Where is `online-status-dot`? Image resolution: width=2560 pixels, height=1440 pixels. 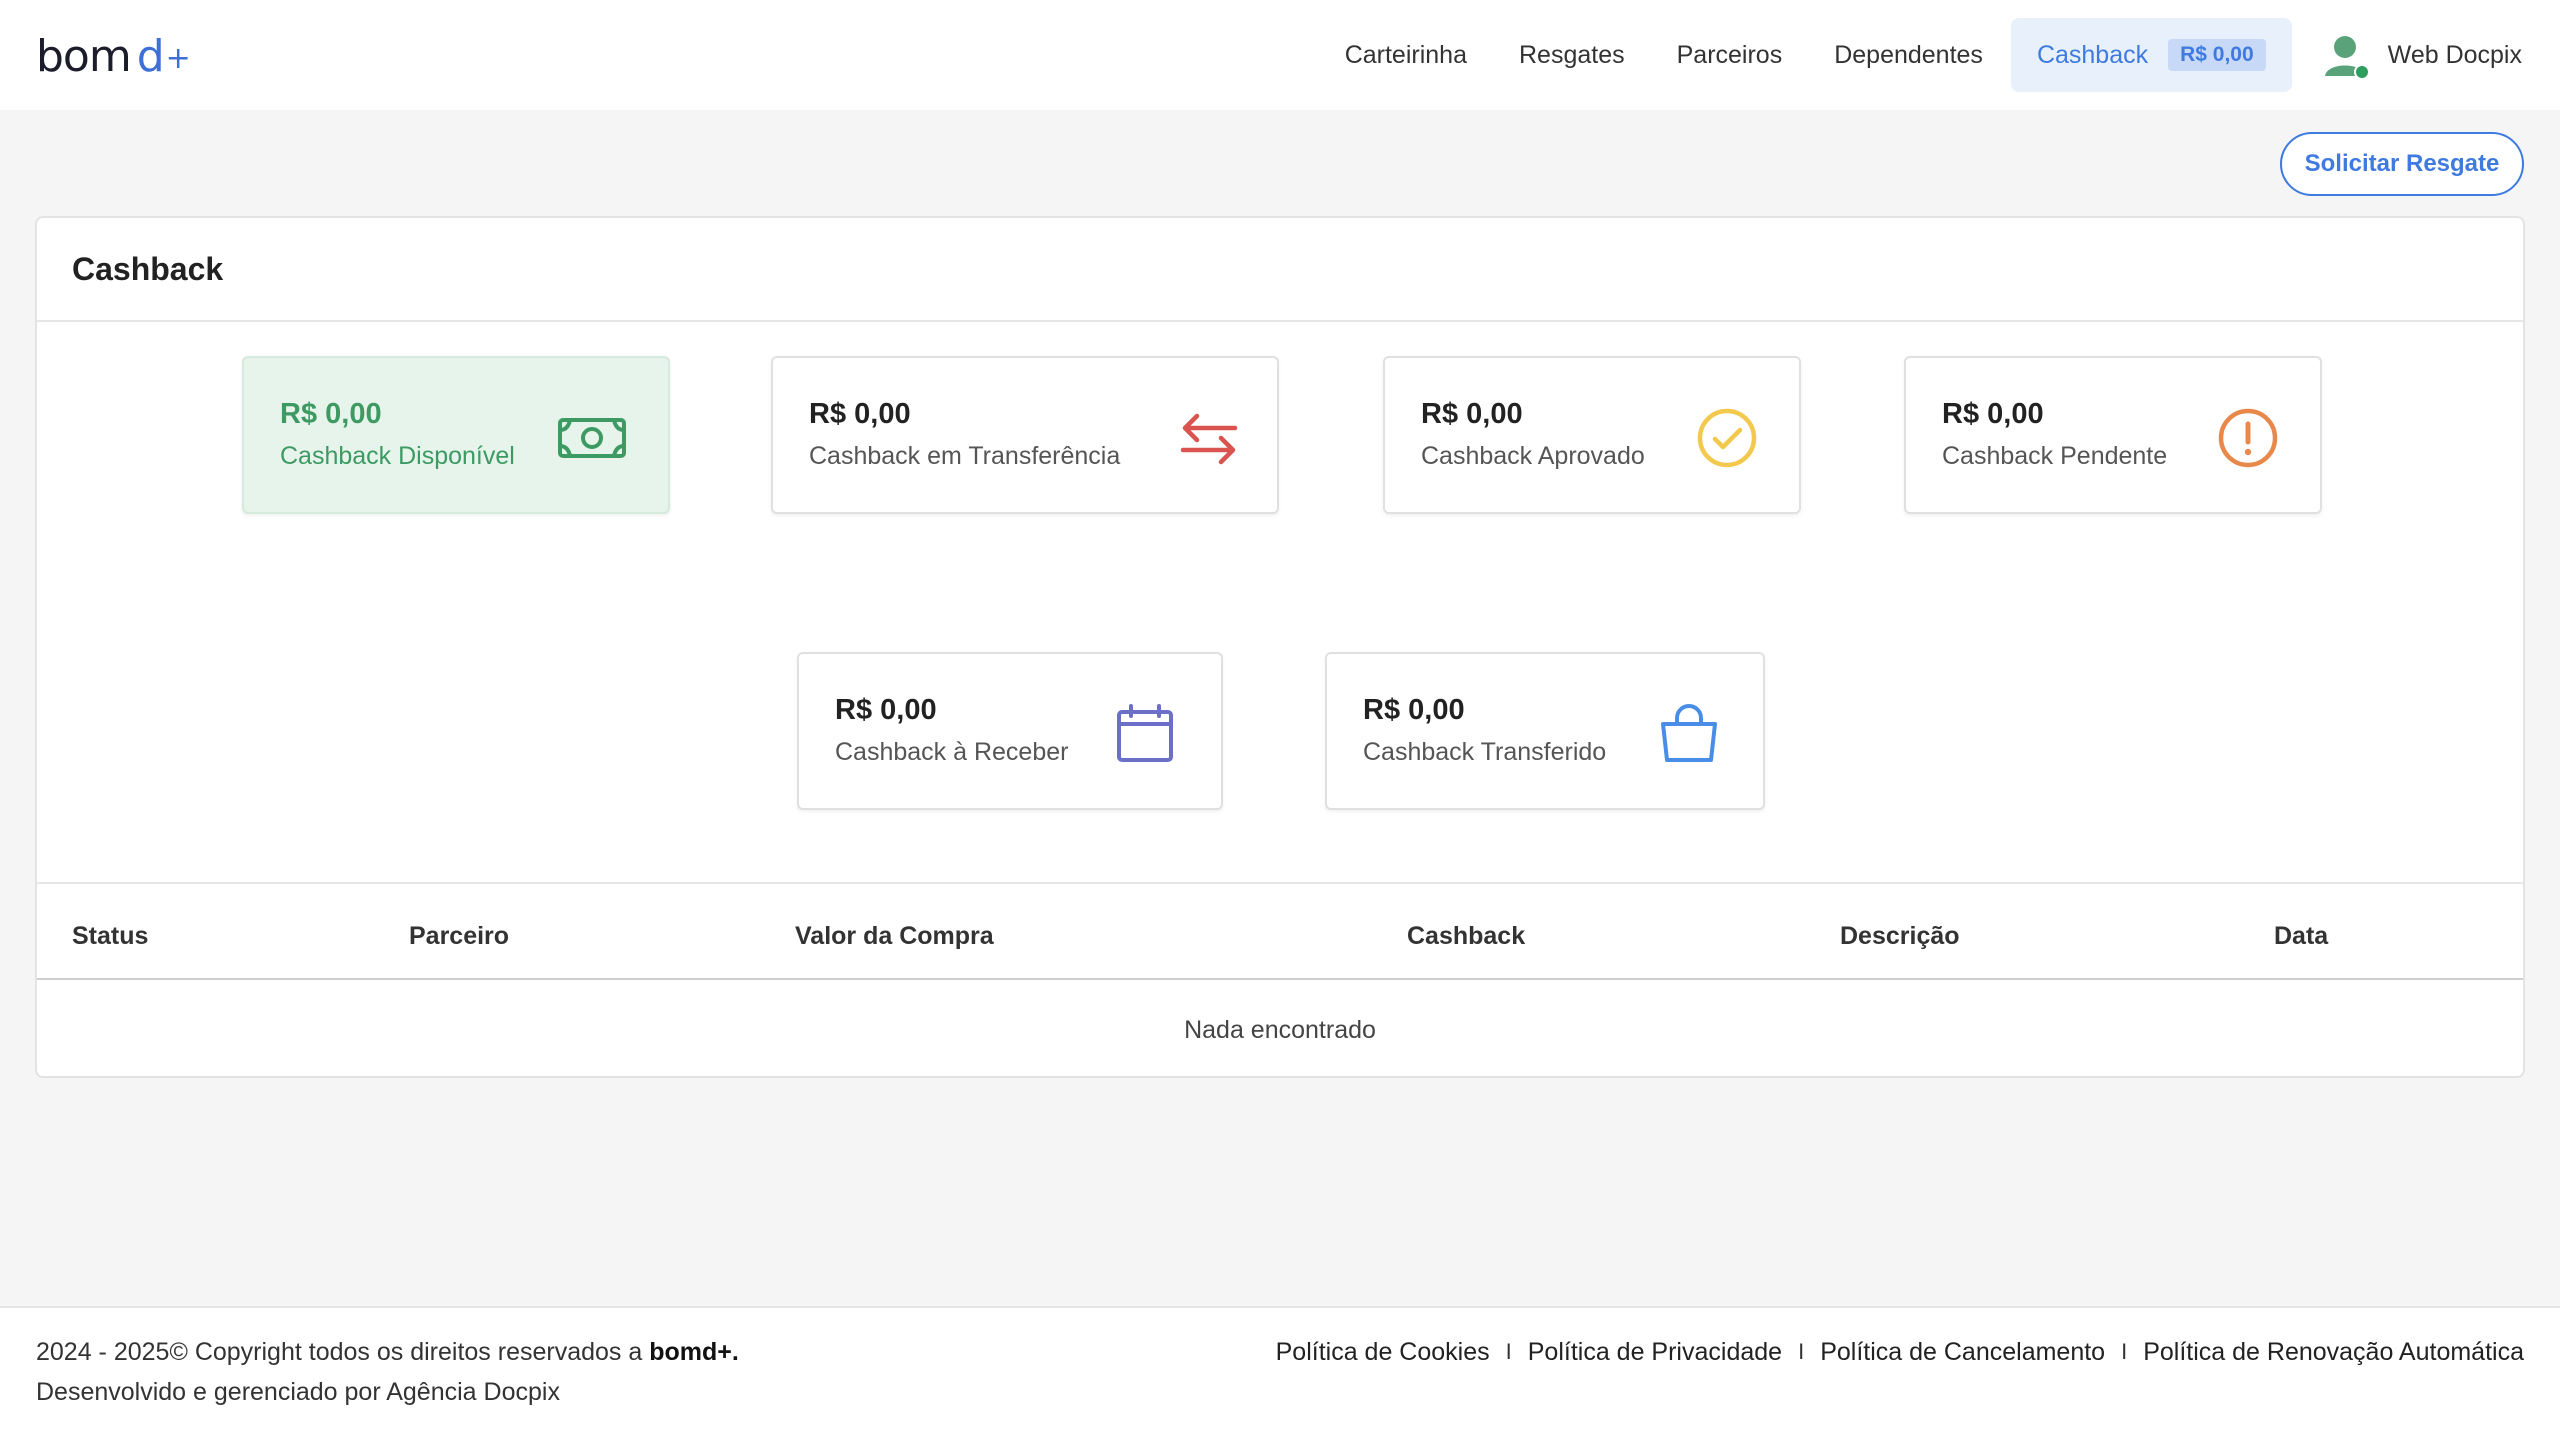
online-status-dot is located at coordinates (2361, 72).